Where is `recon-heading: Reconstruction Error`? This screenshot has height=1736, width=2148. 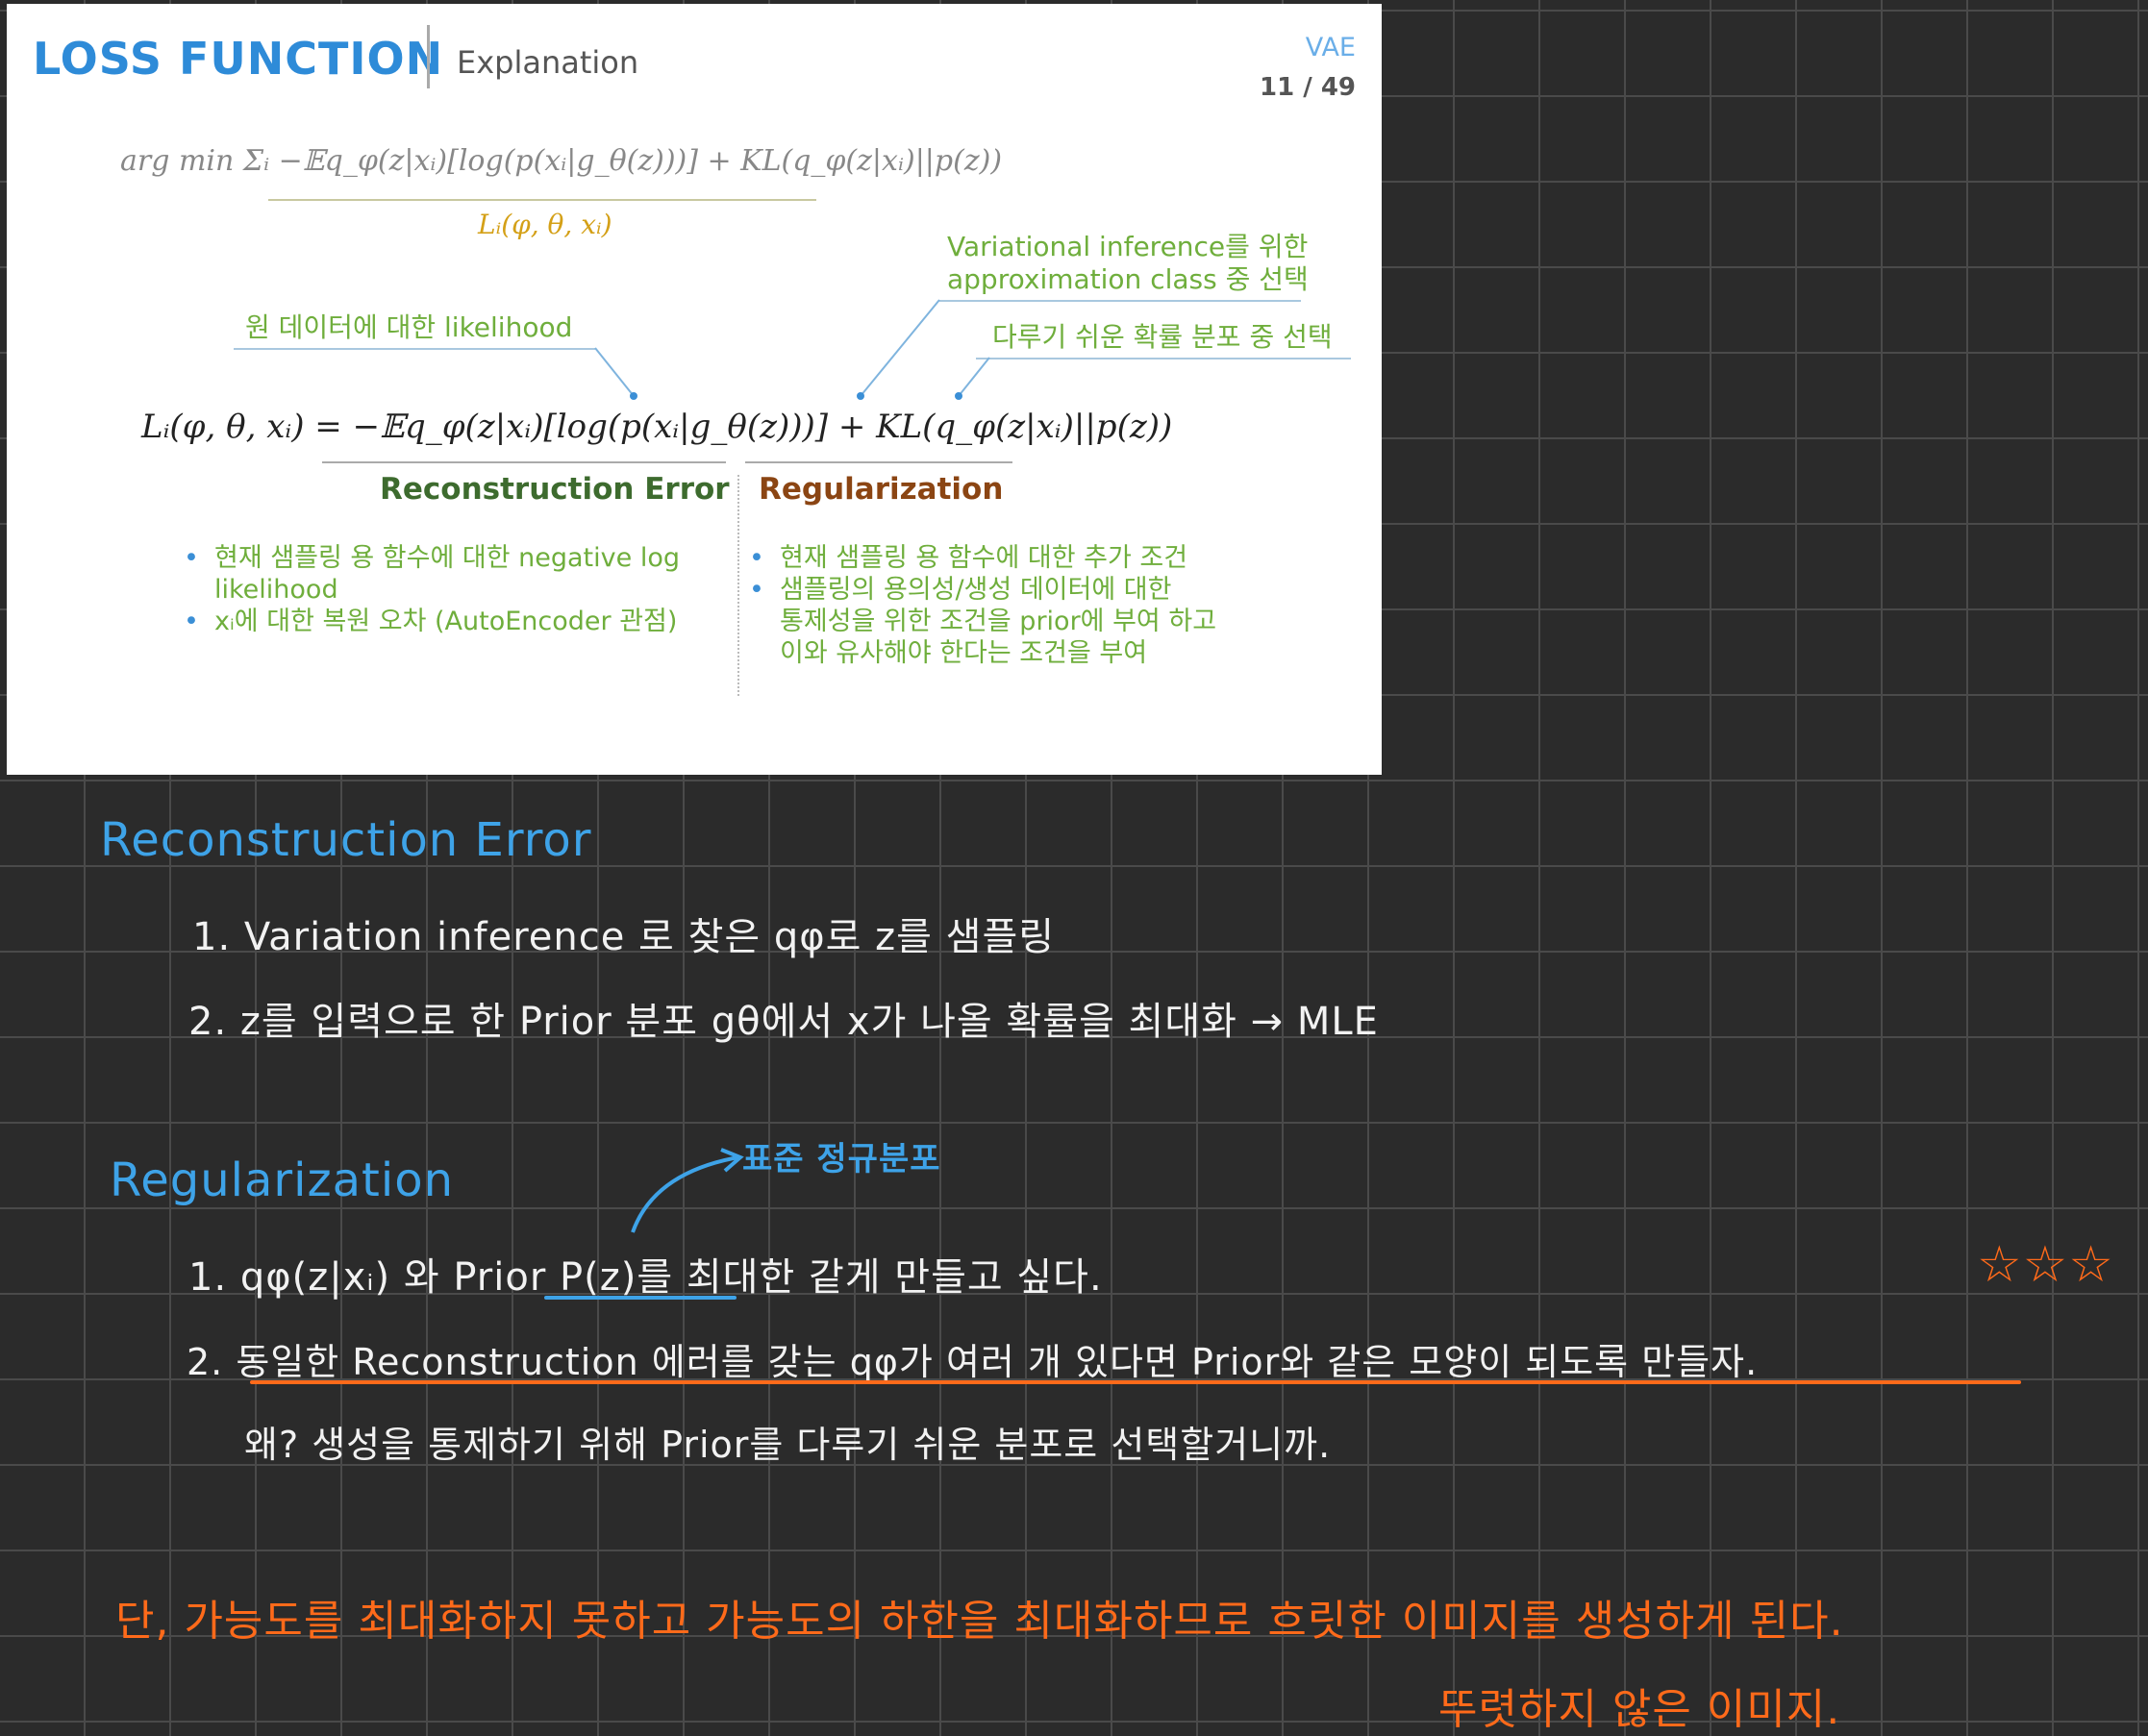
recon-heading: Reconstruction Error is located at coordinates (555, 489).